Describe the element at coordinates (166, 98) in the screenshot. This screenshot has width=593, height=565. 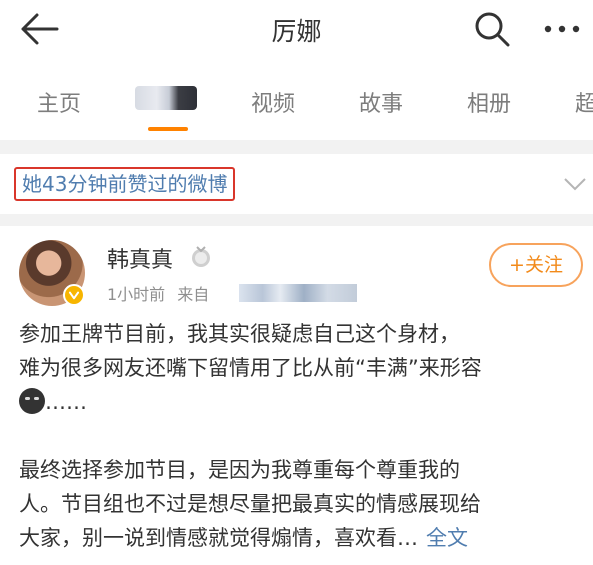
I see `tab-weibo-blurred` at that location.